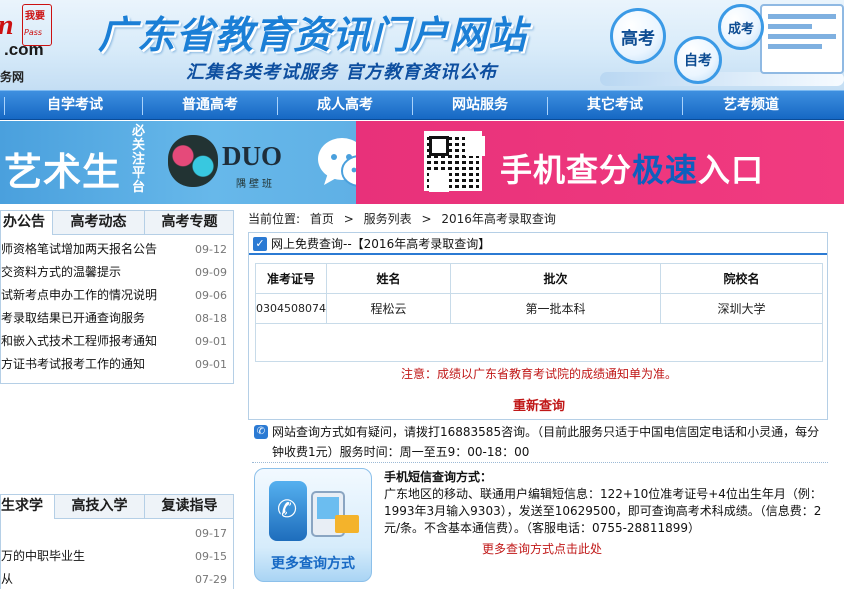  What do you see at coordinates (261, 432) in the screenshot?
I see `phone-icon: ✆` at bounding box center [261, 432].